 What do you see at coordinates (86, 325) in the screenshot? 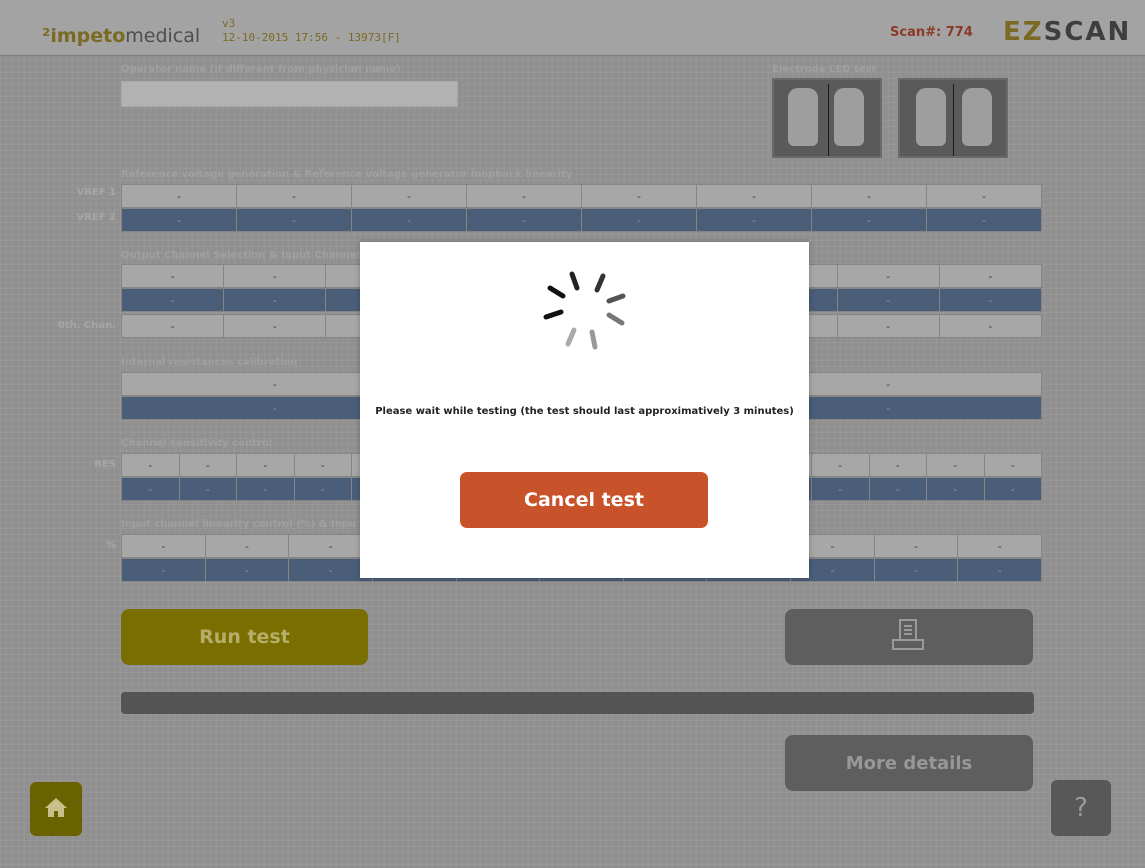
I see `oth-chan-label: 0th. Chan.` at bounding box center [86, 325].